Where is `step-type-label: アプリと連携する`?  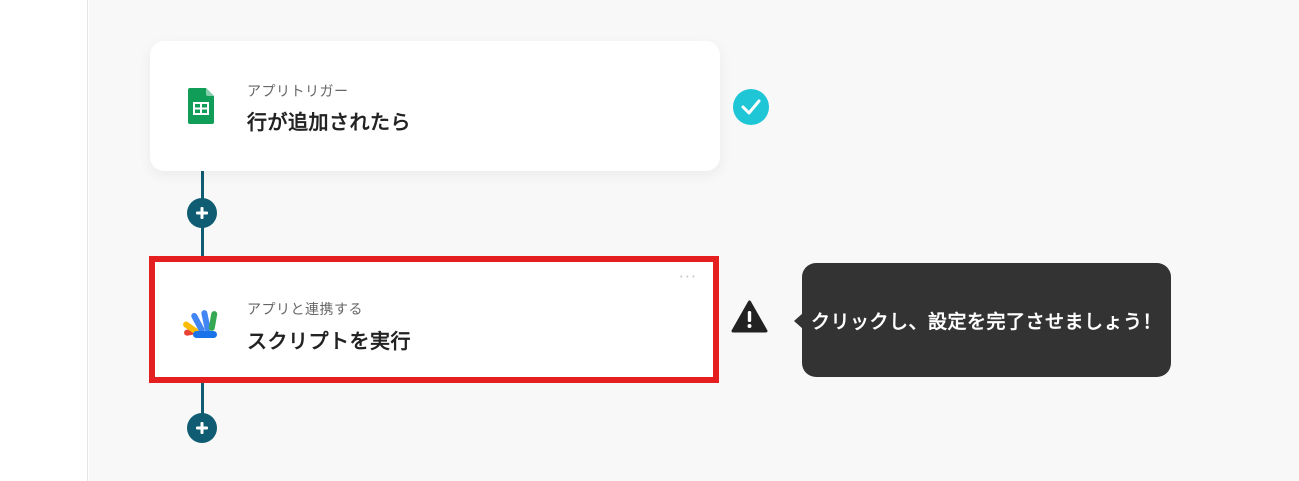 step-type-label: アプリと連携する is located at coordinates (305, 310).